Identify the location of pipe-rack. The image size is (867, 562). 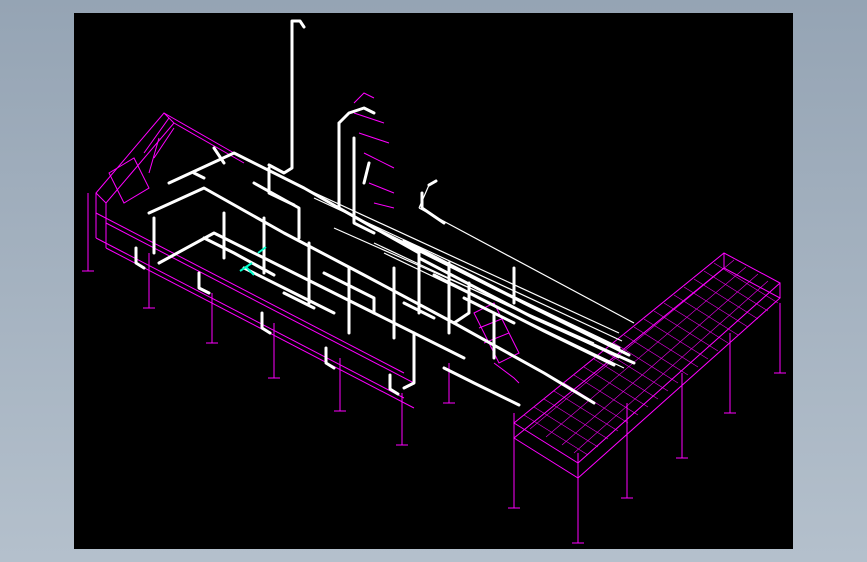
(647, 365).